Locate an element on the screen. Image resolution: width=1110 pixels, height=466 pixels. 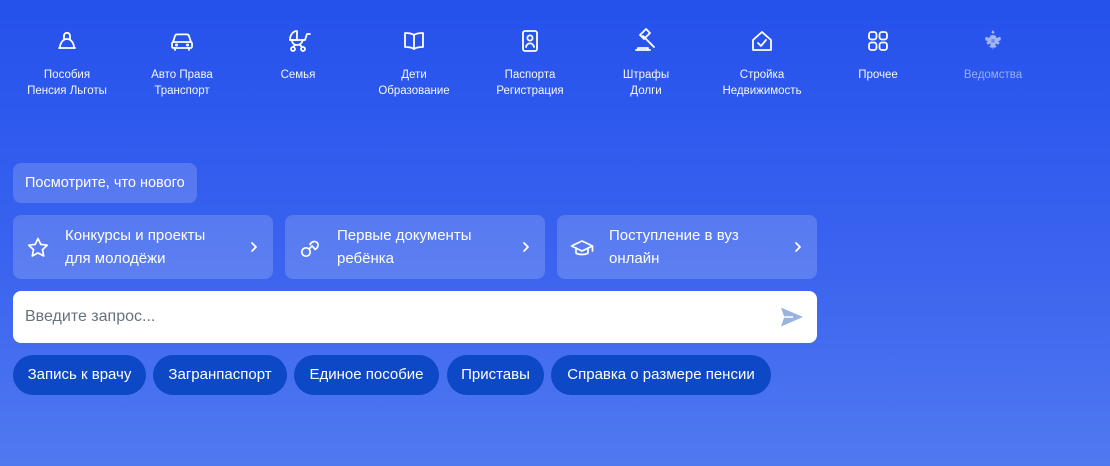
category-label: Авто Права Транспорт is located at coordinates (182, 83).